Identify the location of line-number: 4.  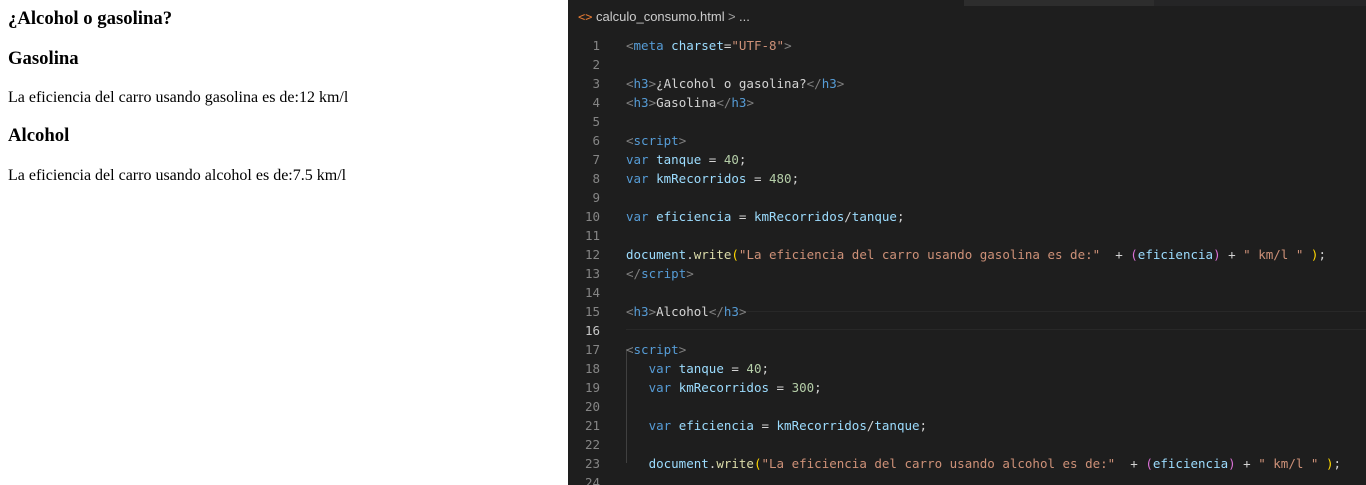
(584, 102).